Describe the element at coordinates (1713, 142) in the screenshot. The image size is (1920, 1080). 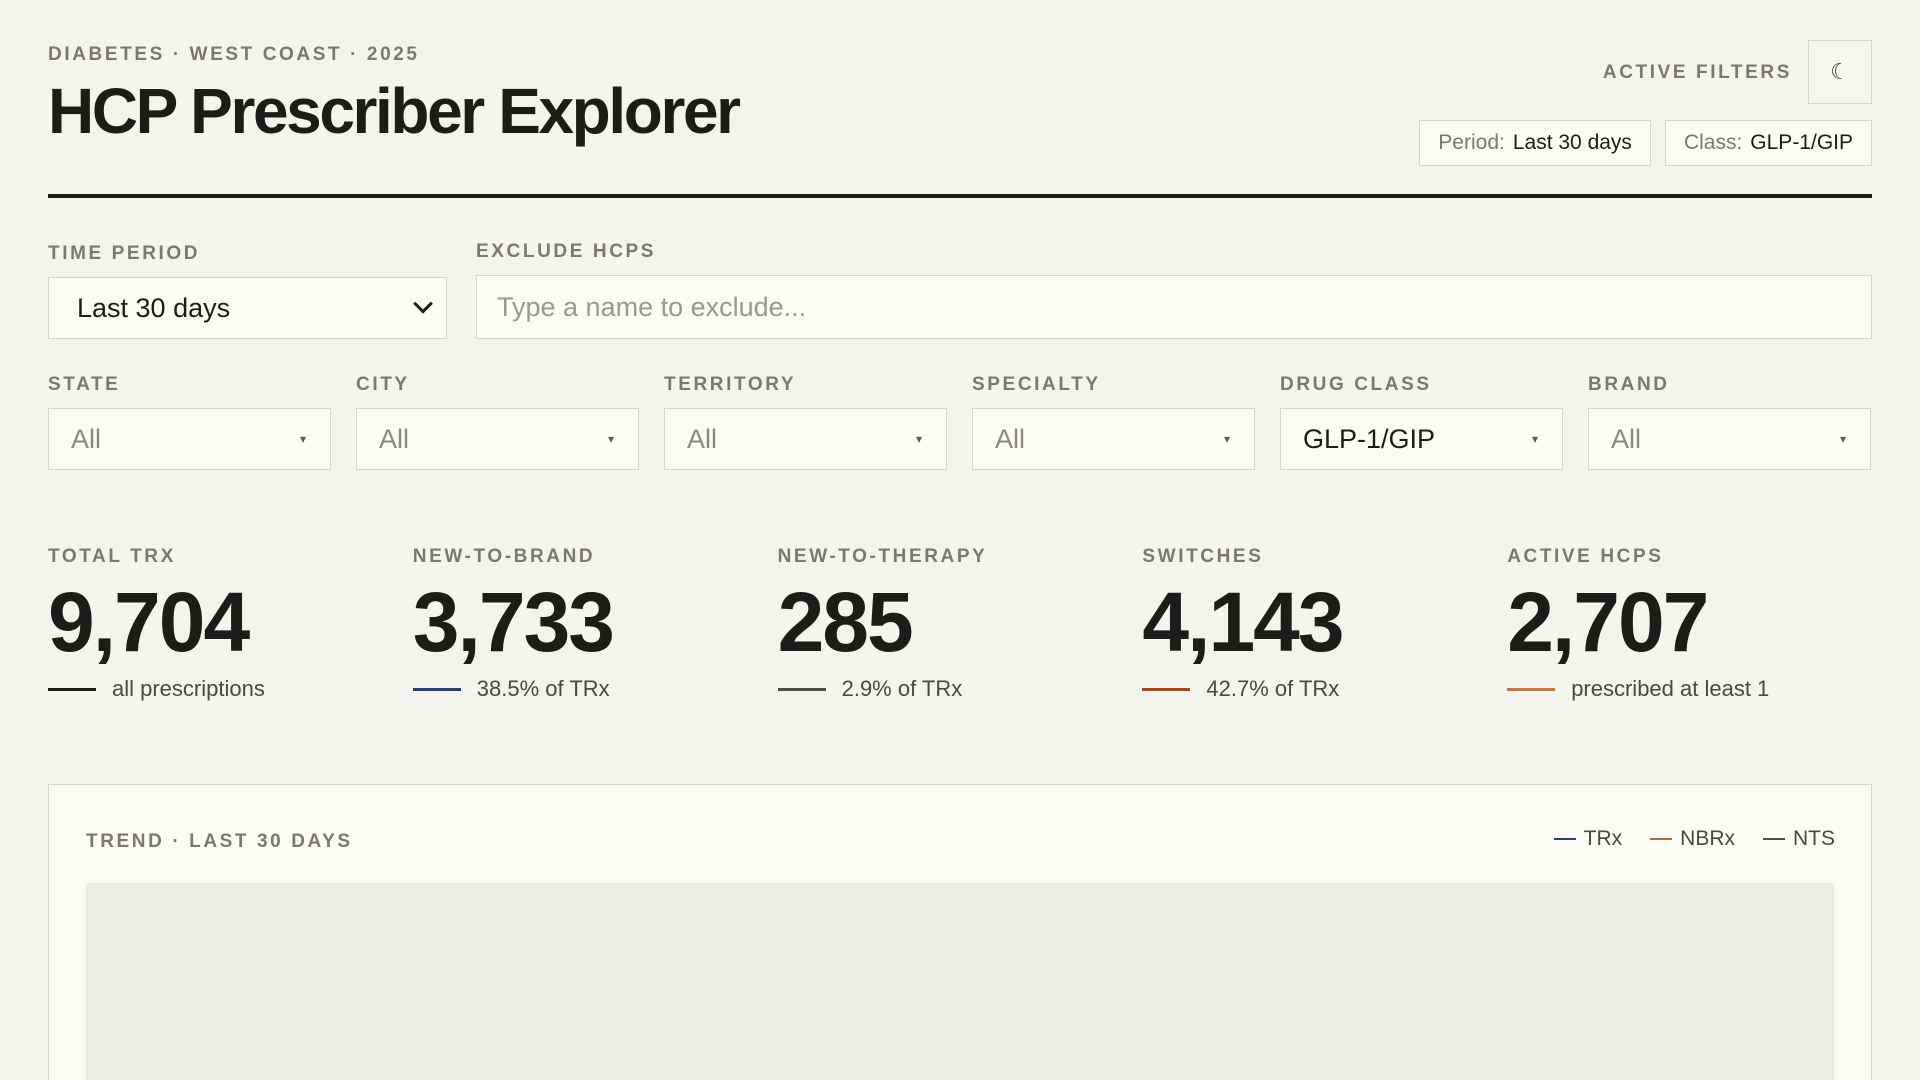
I see `chip-key: Class:` at that location.